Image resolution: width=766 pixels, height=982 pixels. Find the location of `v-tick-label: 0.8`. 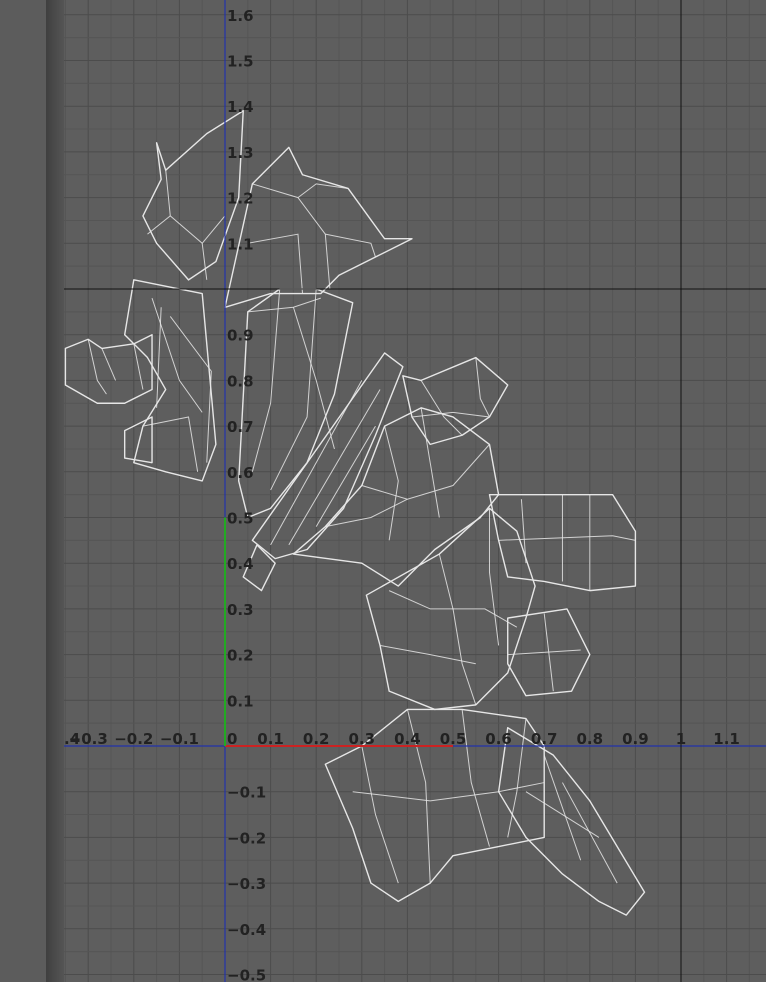

v-tick-label: 0.8 is located at coordinates (240, 381).